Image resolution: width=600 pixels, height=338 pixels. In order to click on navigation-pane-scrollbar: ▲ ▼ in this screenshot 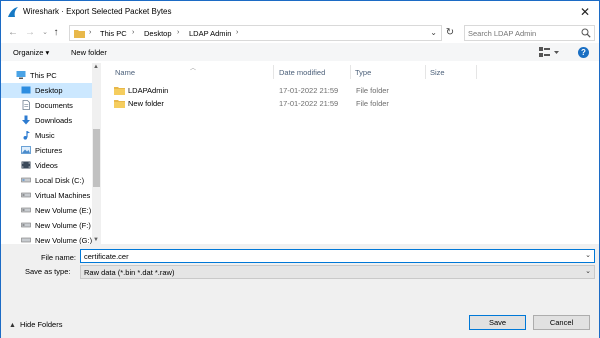, I will do `click(96, 153)`.